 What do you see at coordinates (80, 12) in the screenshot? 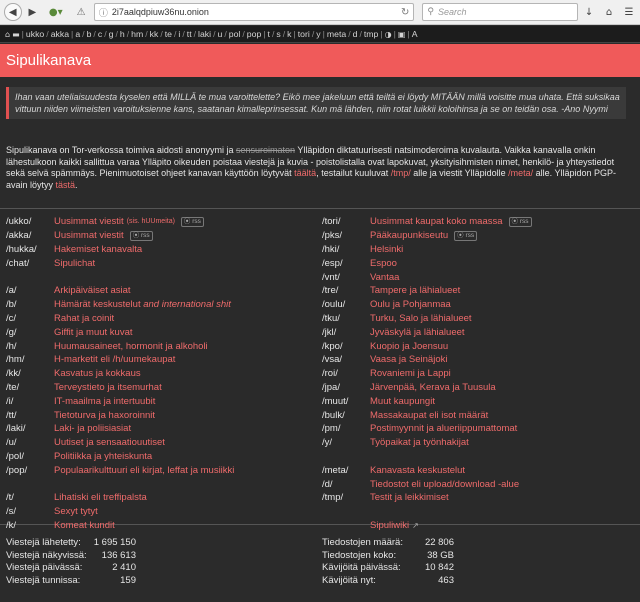
I see `noscript-icon: ⚠` at bounding box center [80, 12].